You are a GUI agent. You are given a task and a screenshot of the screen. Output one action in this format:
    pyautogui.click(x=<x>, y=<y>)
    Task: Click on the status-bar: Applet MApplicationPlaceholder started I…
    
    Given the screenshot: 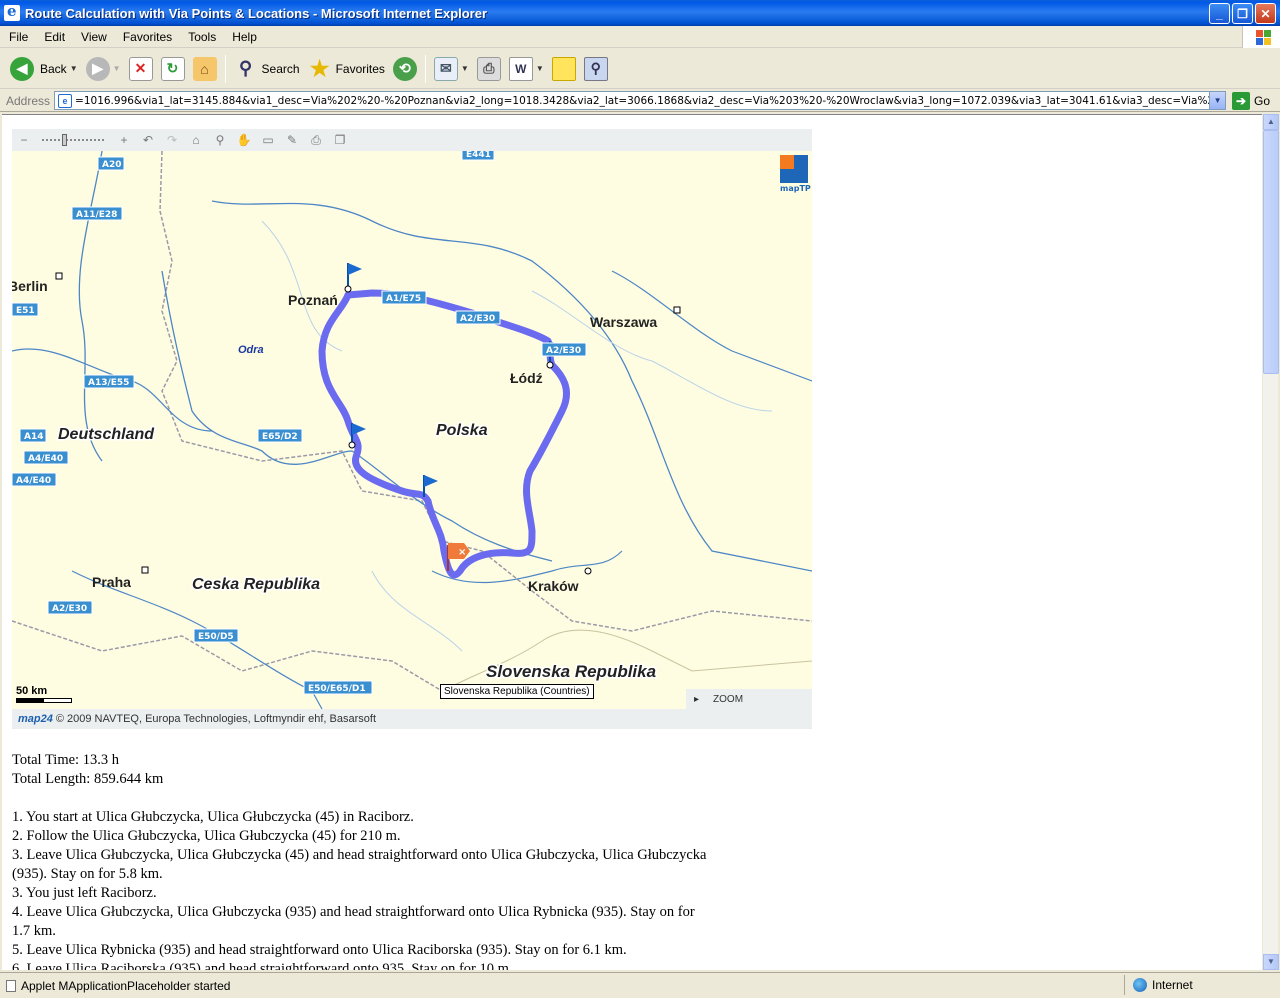 What is the action you would take?
    pyautogui.click(x=640, y=985)
    